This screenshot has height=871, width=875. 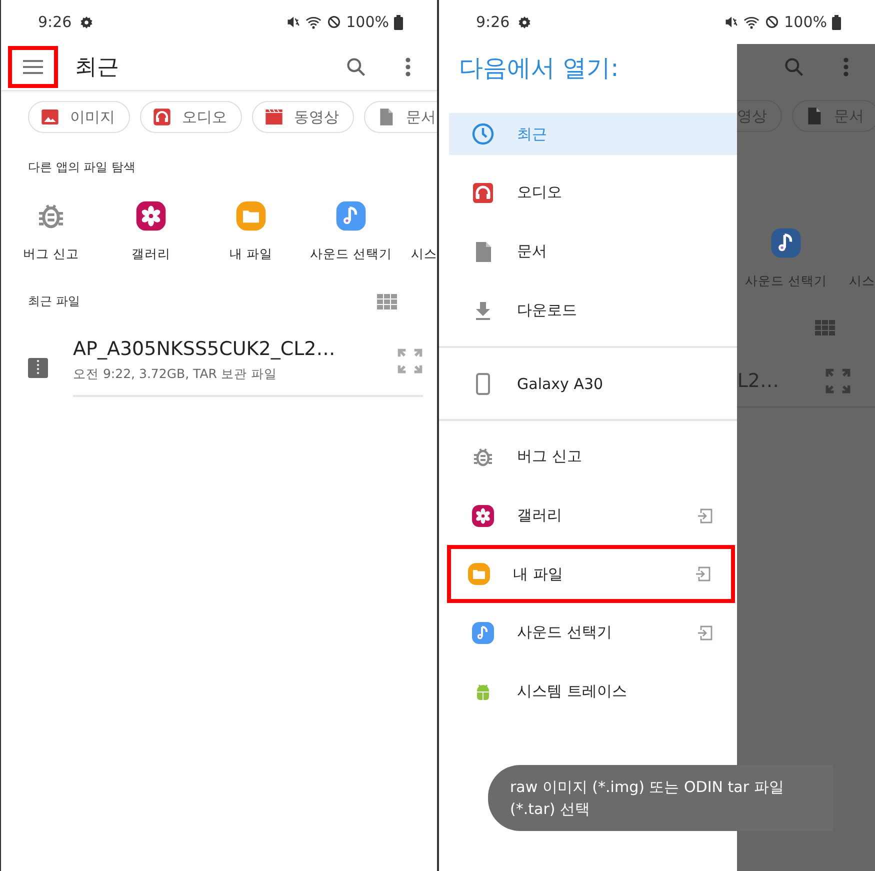 I want to click on drawer-item: 갤러리, so click(x=593, y=515).